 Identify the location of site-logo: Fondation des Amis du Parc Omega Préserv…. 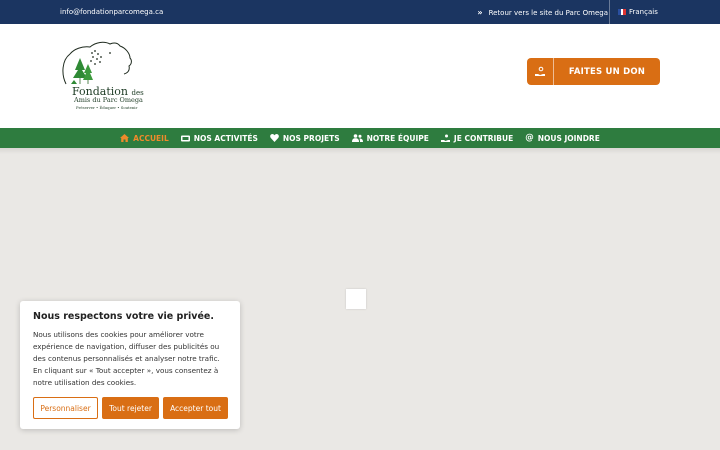
(101, 77).